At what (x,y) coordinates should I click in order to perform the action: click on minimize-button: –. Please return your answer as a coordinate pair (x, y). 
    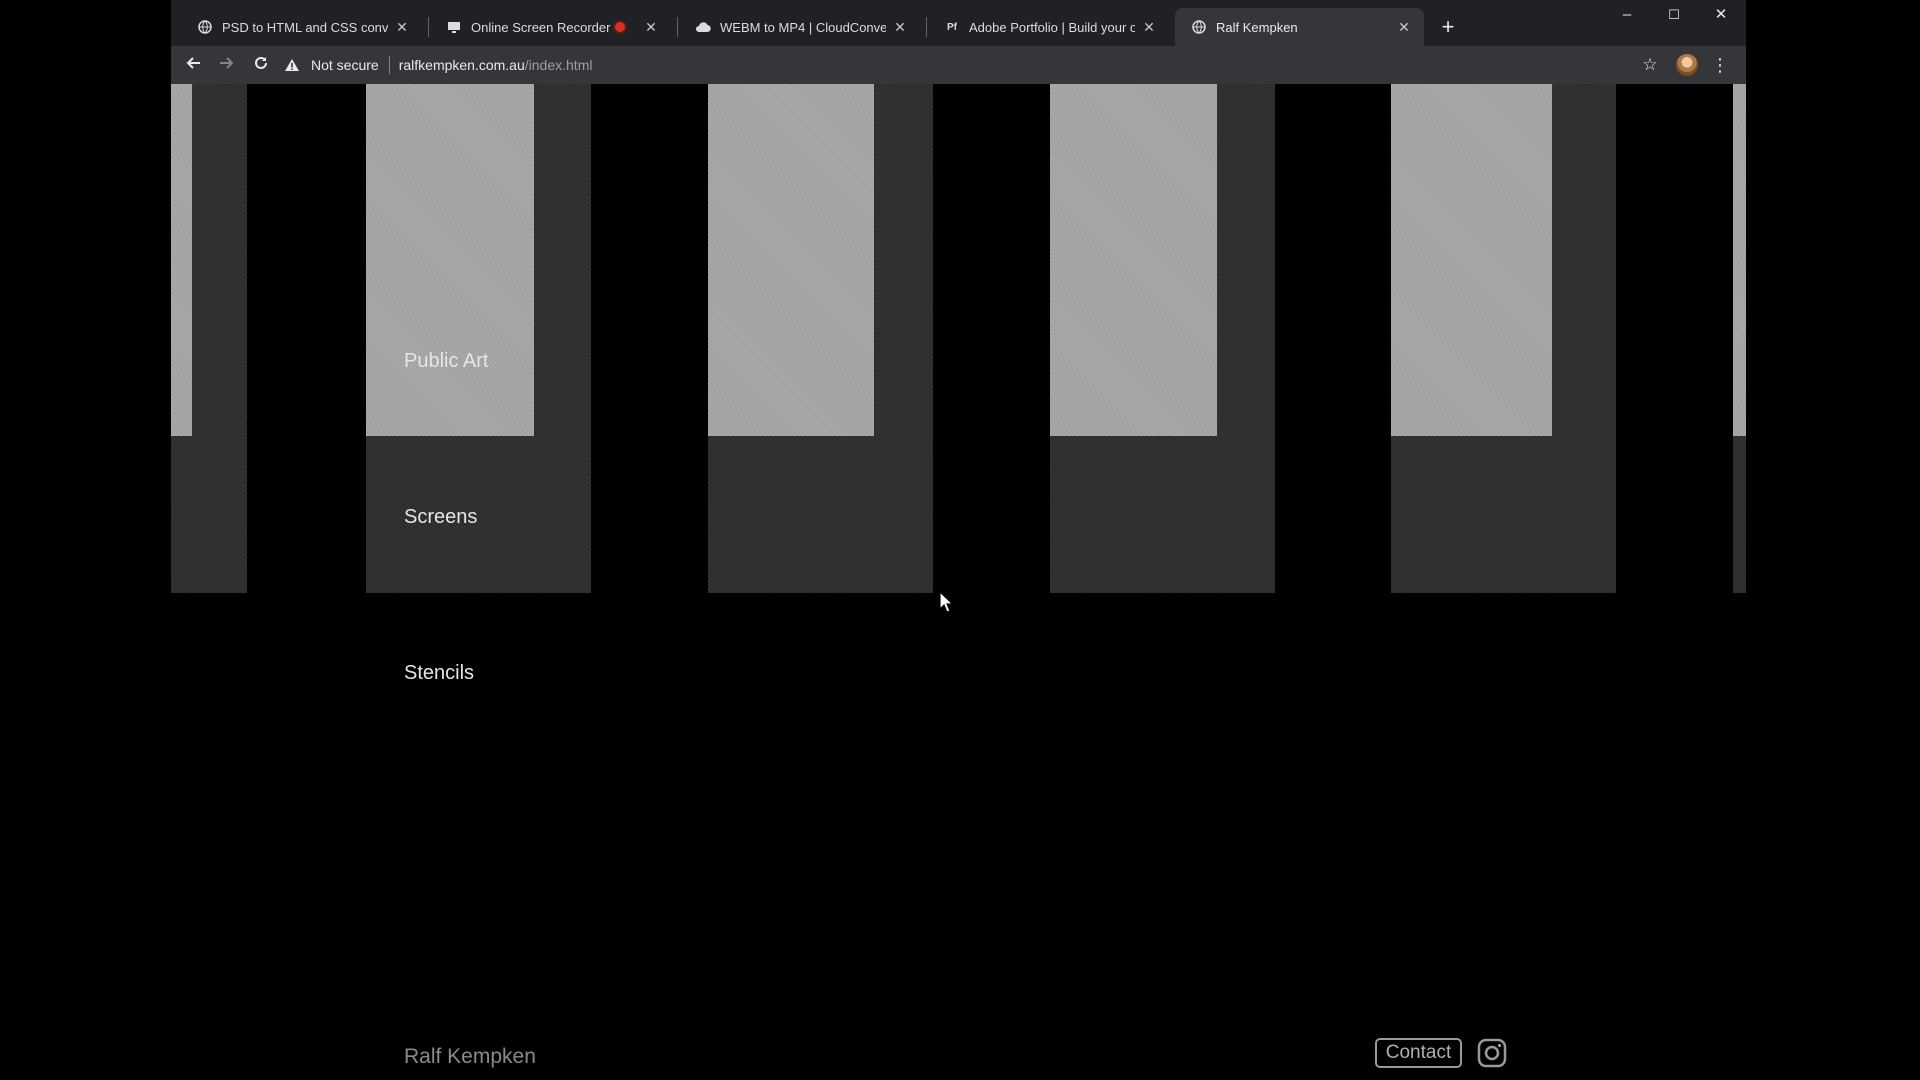
    Looking at the image, I should click on (1627, 15).